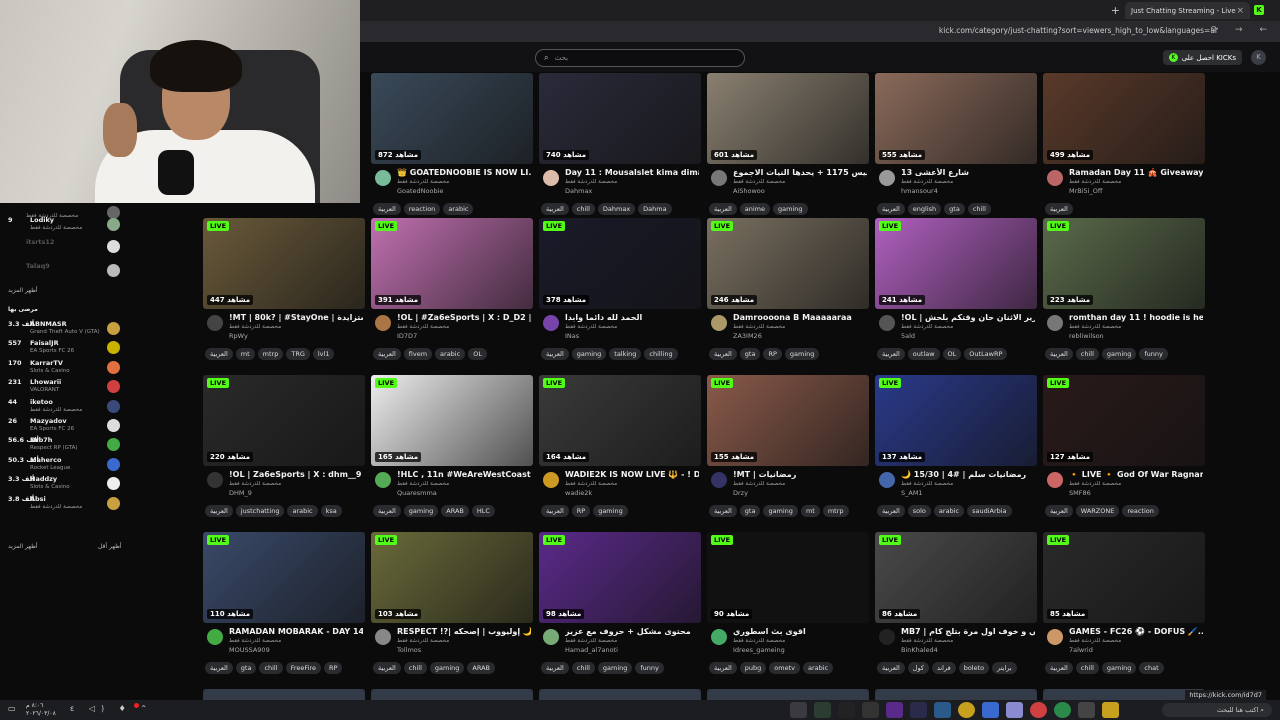 This screenshot has width=1280, height=720. What do you see at coordinates (835, 511) in the screenshot?
I see `stream-tag: mtrp` at bounding box center [835, 511].